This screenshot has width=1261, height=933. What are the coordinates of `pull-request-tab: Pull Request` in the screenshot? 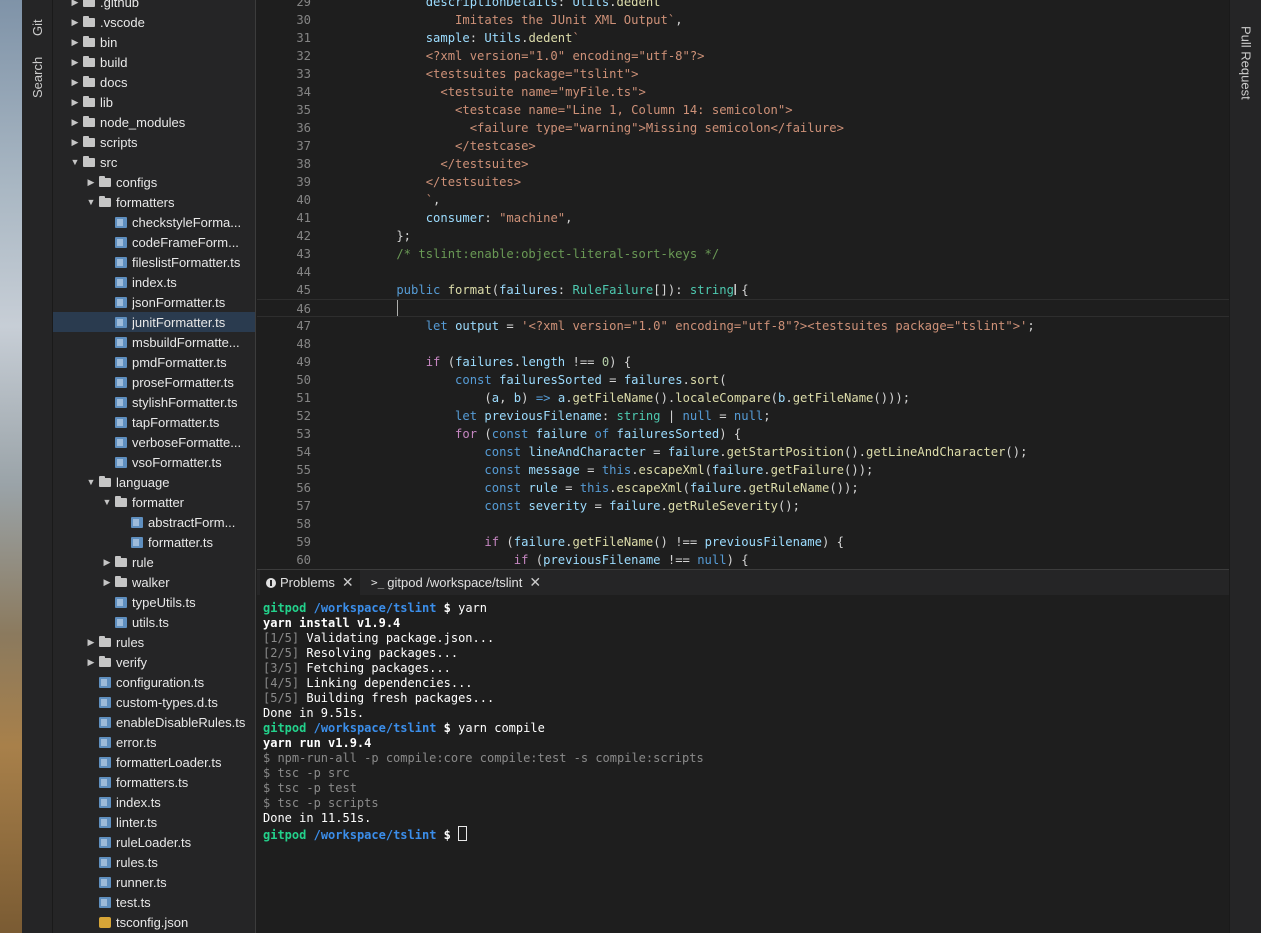 It's located at (1245, 65).